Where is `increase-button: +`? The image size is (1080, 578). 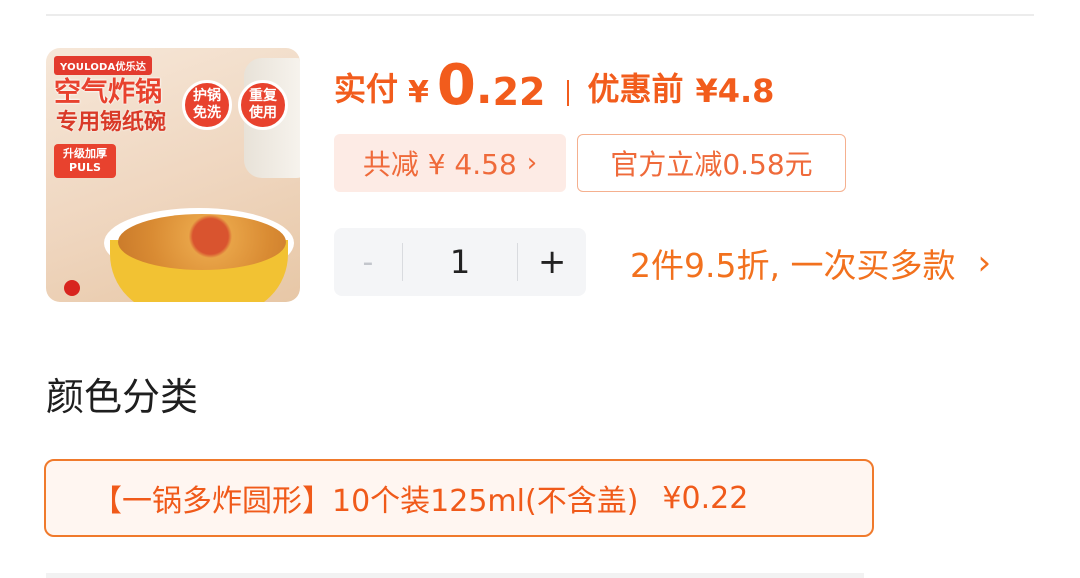
increase-button: + is located at coordinates (552, 262).